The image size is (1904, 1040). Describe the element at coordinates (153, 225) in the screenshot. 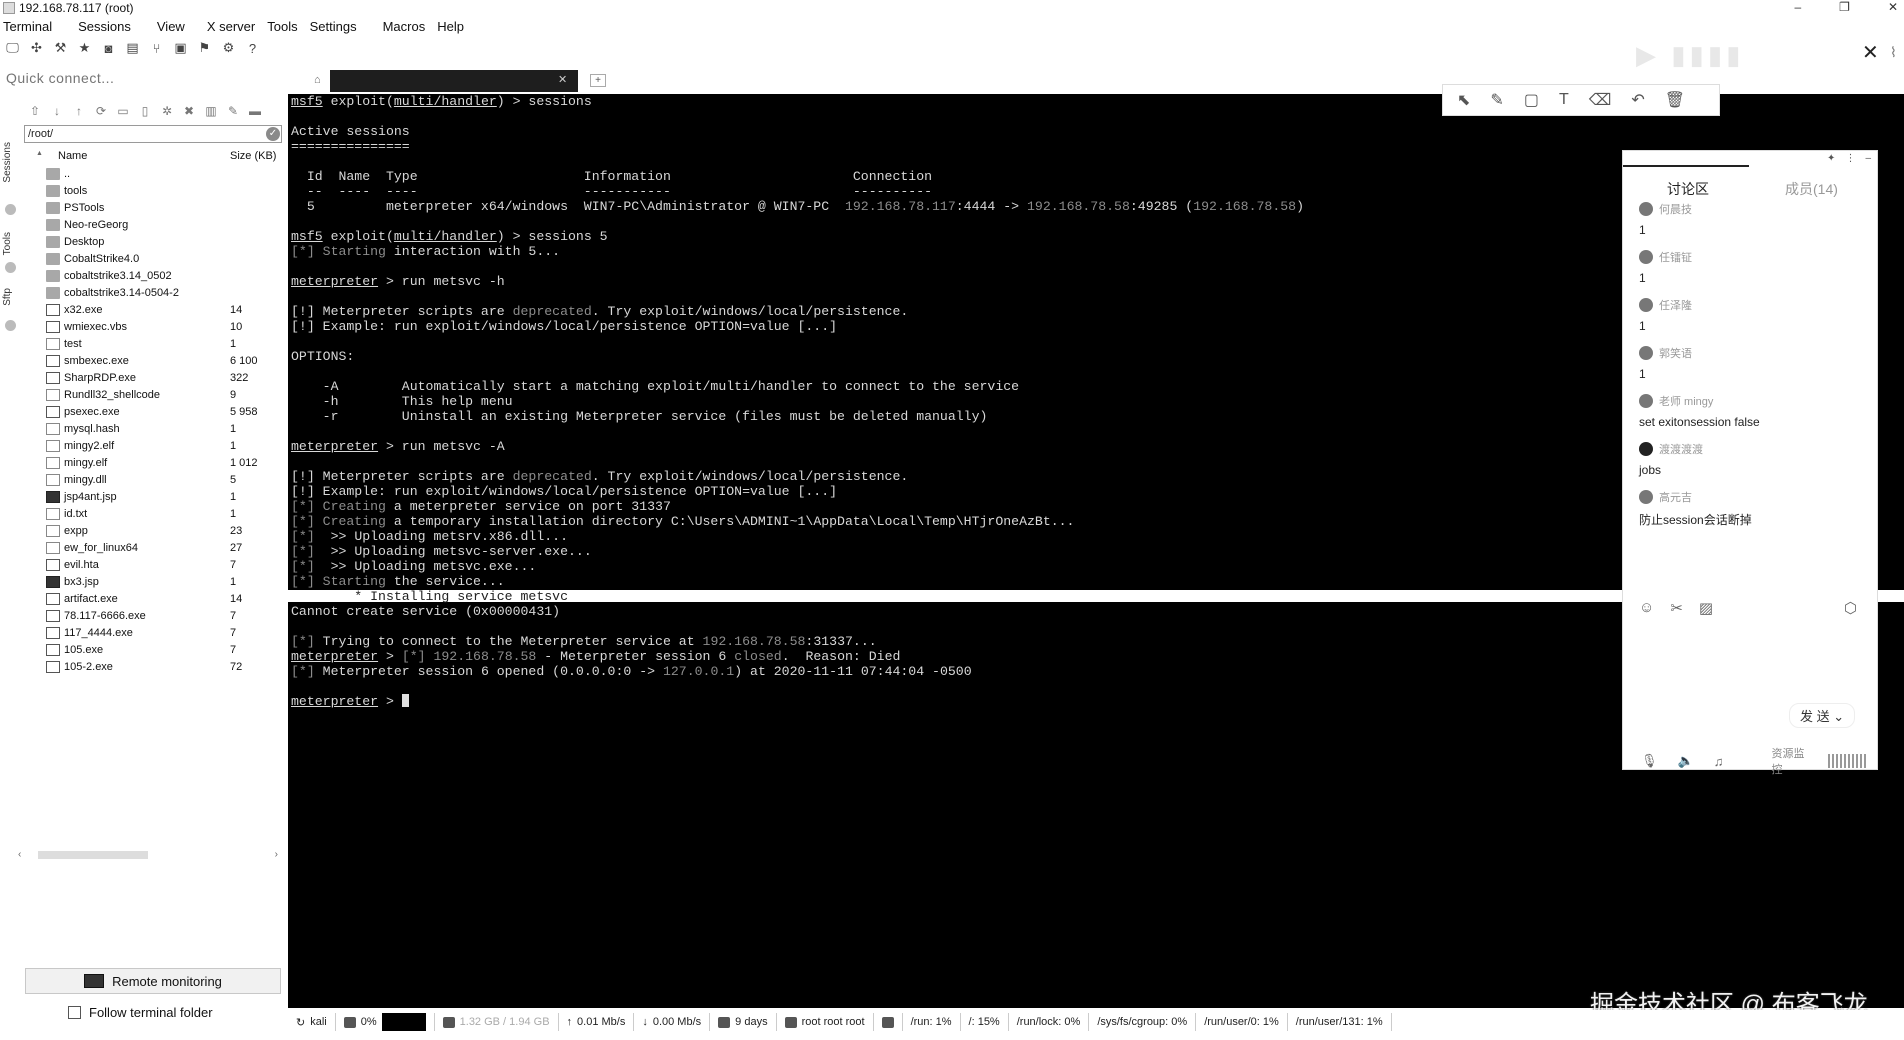

I see `file-row: Neo-reGeorg` at that location.